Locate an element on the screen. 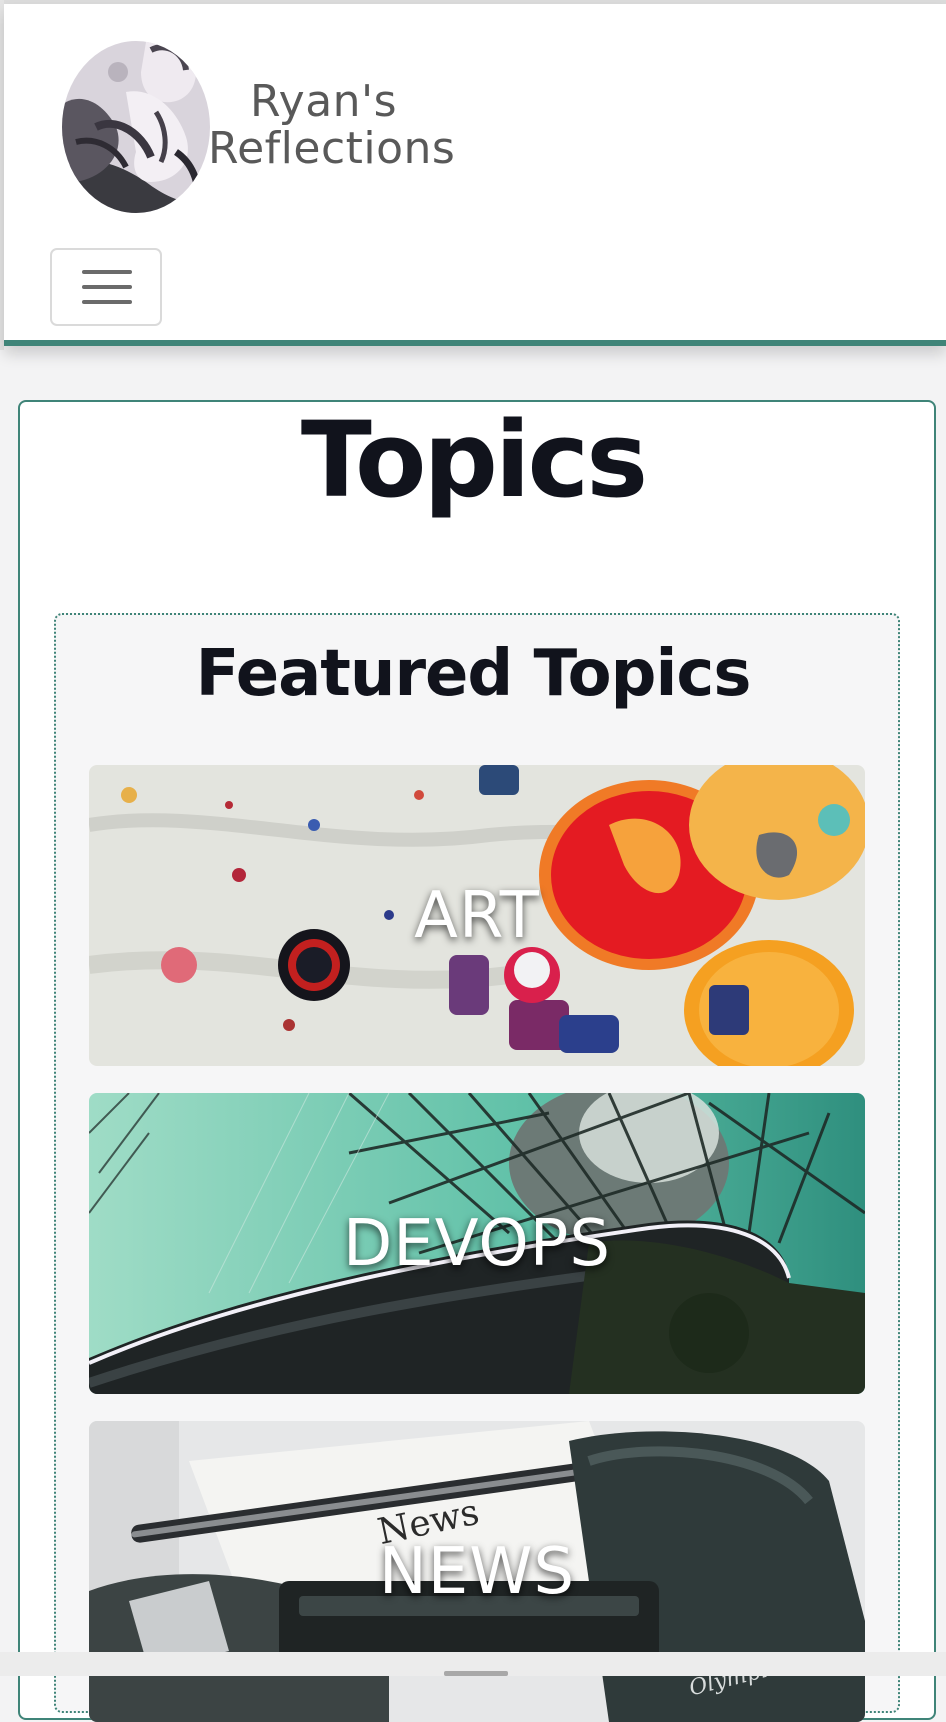  page-title: Topics is located at coordinates (474, 460).